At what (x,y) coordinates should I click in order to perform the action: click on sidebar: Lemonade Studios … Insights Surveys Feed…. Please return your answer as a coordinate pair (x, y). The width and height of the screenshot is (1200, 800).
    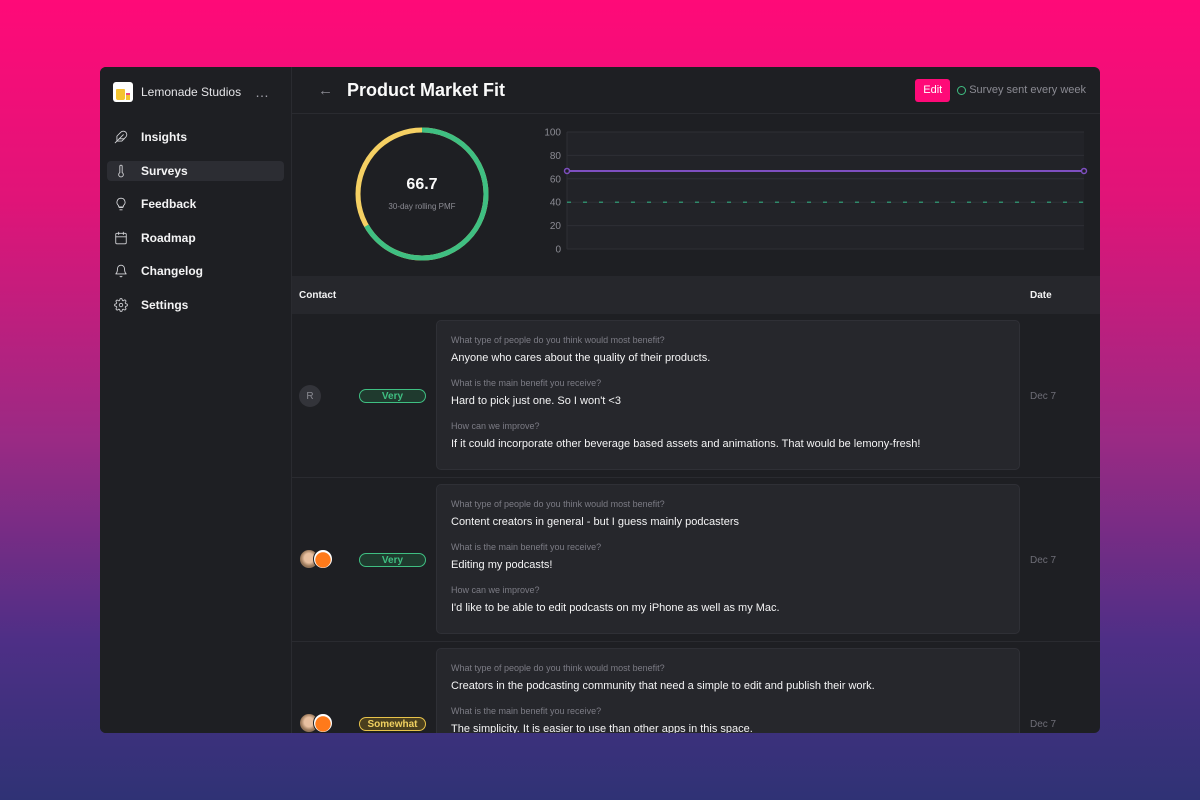
    Looking at the image, I should click on (196, 400).